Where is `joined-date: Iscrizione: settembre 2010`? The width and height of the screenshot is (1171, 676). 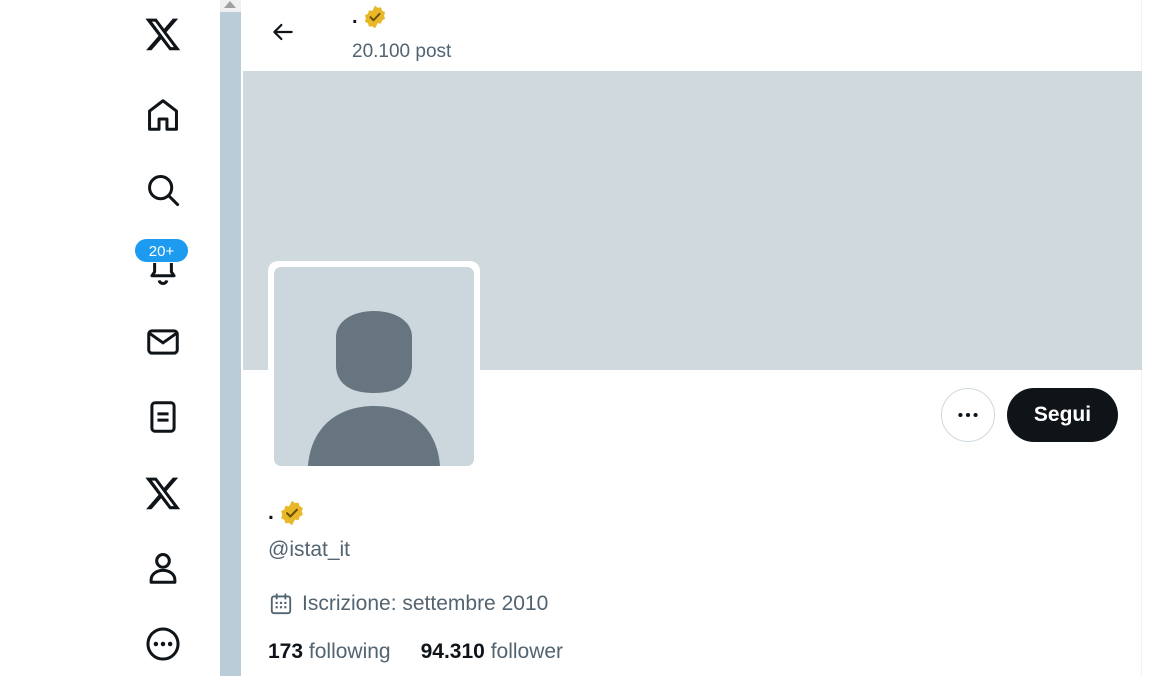
joined-date: Iscrizione: settembre 2010 is located at coordinates (425, 603).